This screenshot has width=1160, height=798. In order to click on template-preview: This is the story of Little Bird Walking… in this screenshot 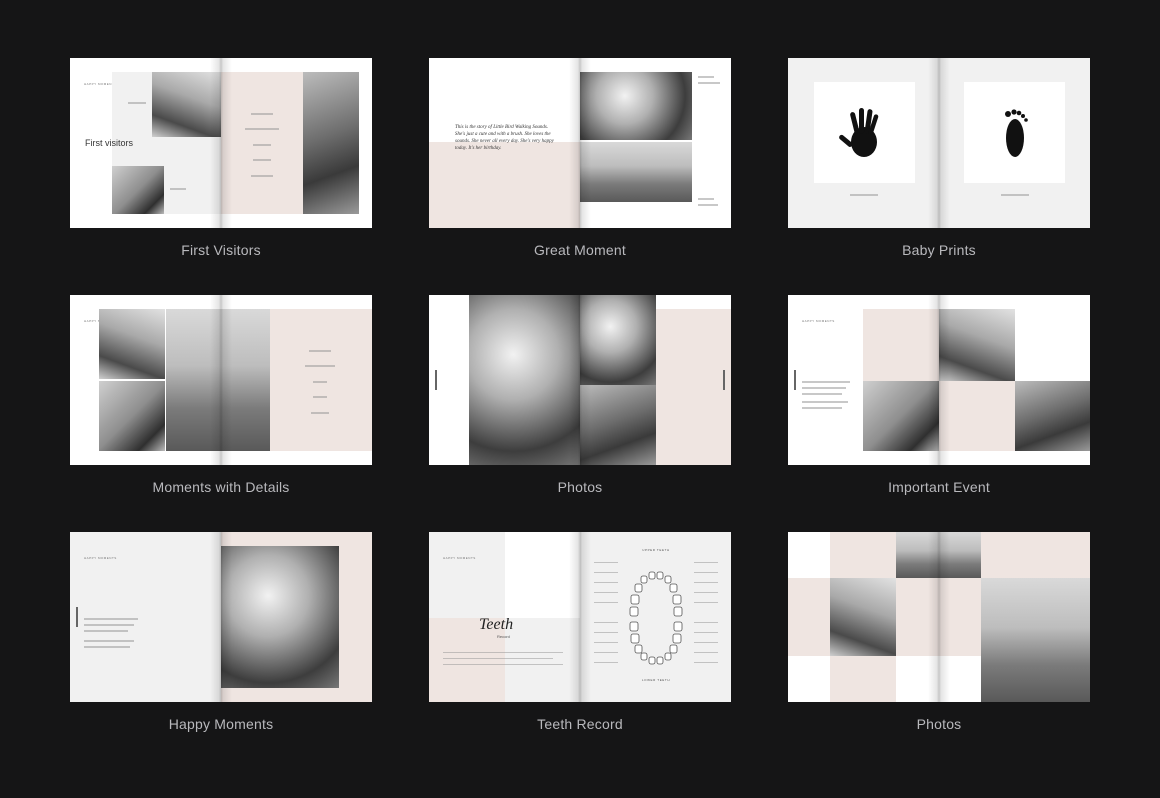, I will do `click(580, 143)`.